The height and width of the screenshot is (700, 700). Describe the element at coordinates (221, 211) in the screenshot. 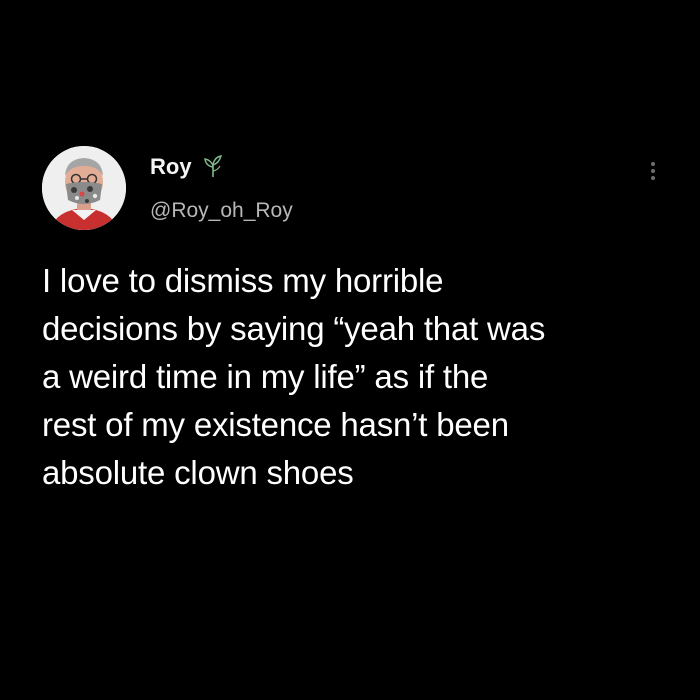

I see `author-handle: @Roy_oh_Roy` at that location.